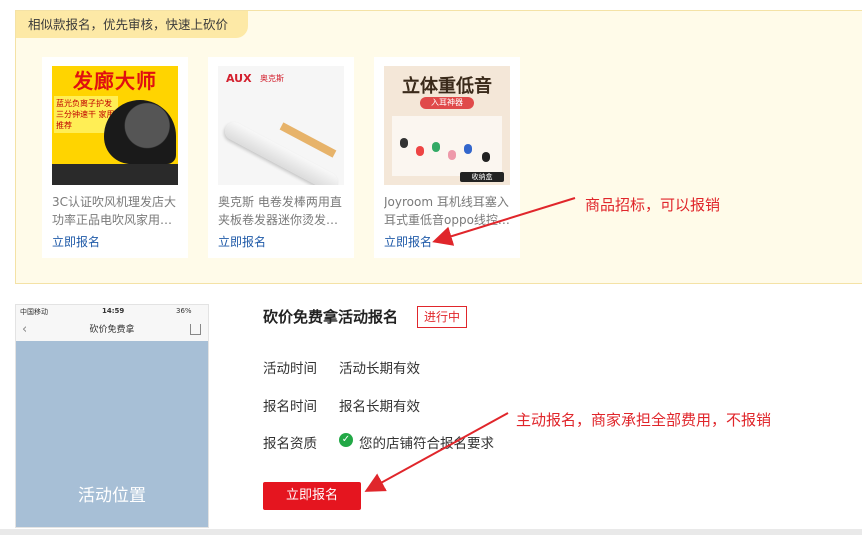 This screenshot has width=862, height=535. What do you see at coordinates (436, 452) in the screenshot?
I see `arrow-to-signup-button` at bounding box center [436, 452].